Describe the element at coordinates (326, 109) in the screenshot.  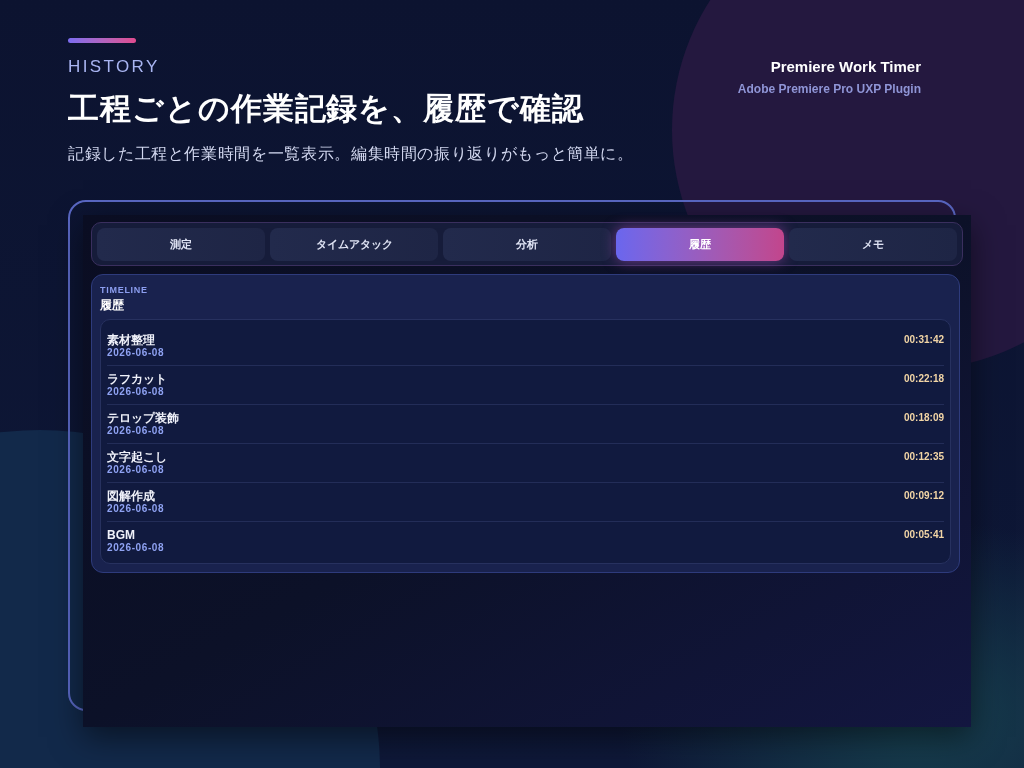
I see `page-title: 工程ごとの作業記録を、履歴で確認` at that location.